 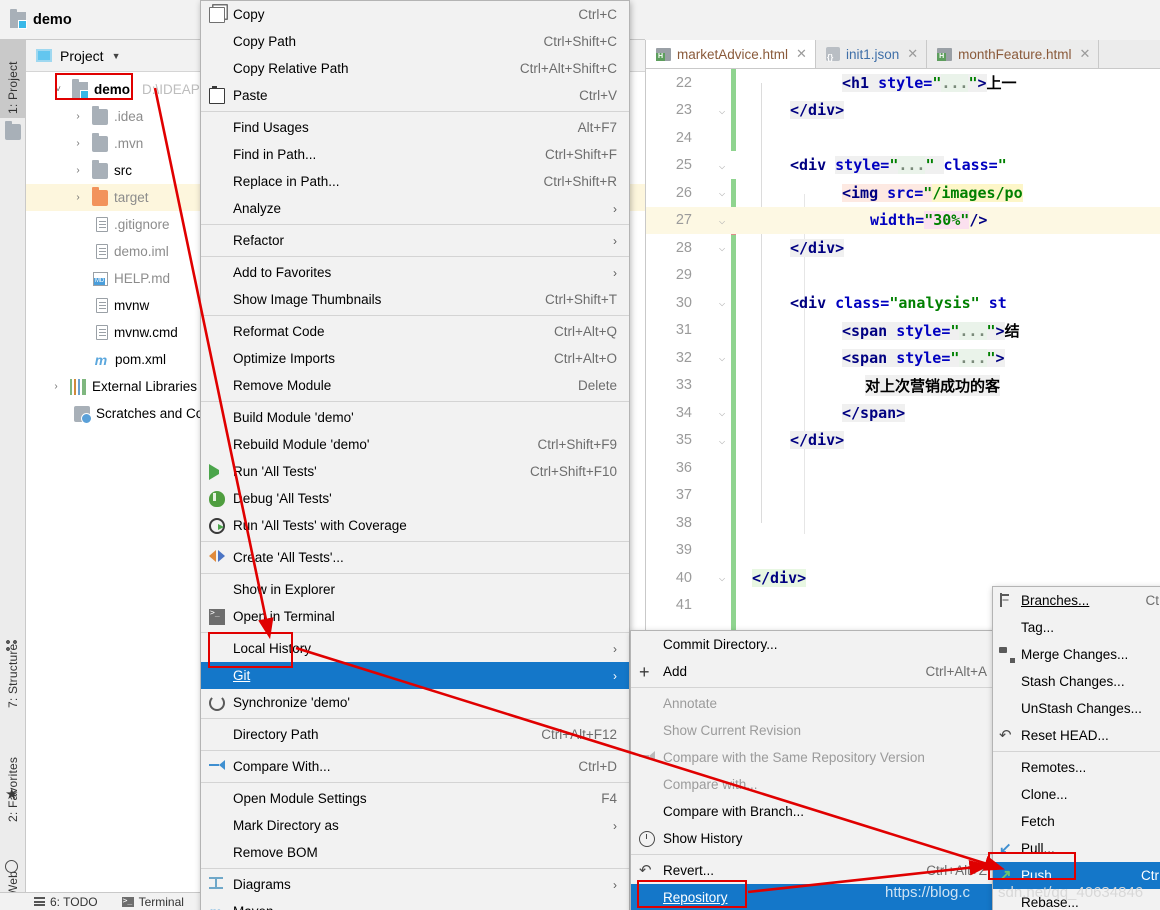 What do you see at coordinates (415, 181) in the screenshot?
I see `menu-item-replace-in-path: Replace in Path... Ctrl+Shift+R` at bounding box center [415, 181].